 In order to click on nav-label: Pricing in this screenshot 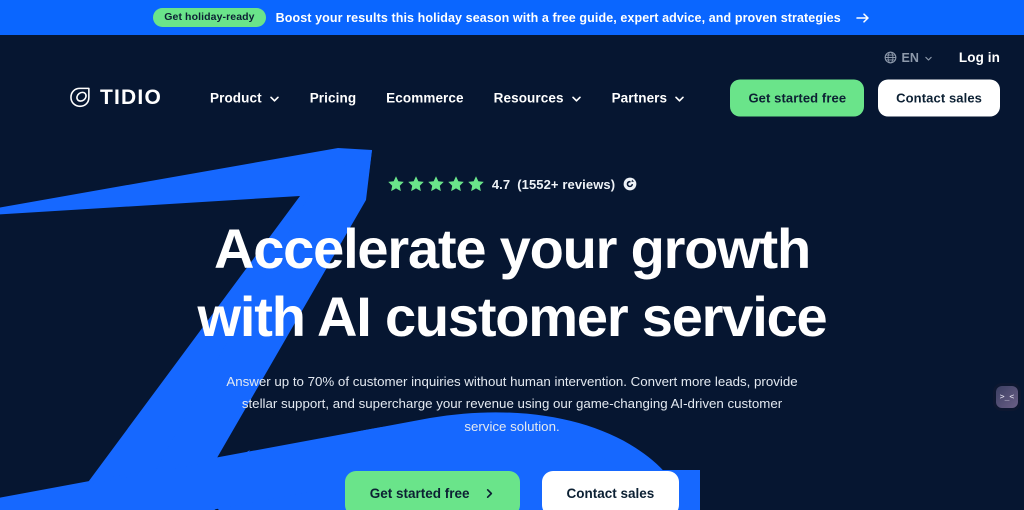, I will do `click(333, 98)`.